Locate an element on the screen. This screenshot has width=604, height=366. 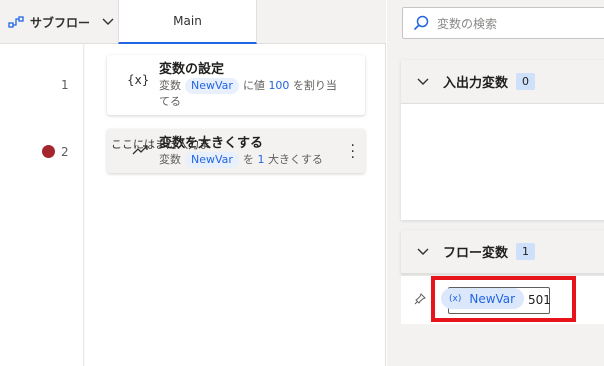
subflow-label: サブフロー is located at coordinates (60, 22).